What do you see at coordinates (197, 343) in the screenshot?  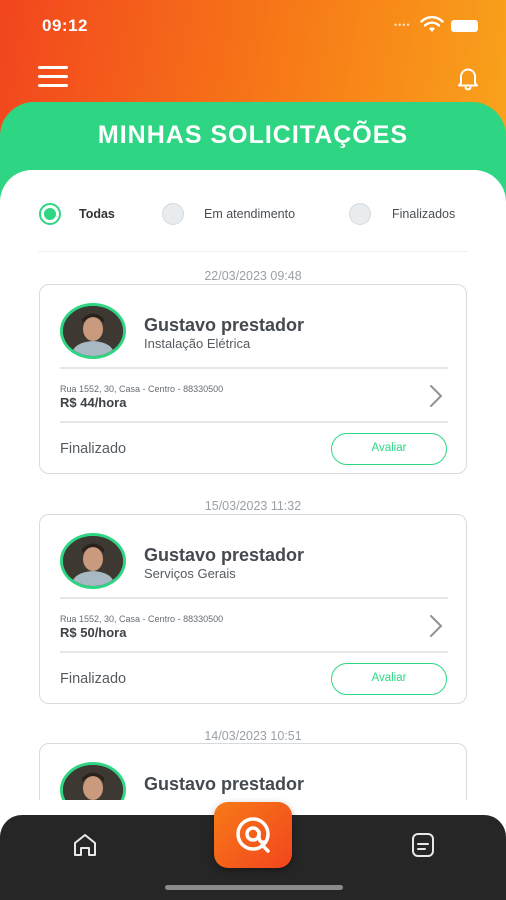 I see `service-type: Instalação Elétrica` at bounding box center [197, 343].